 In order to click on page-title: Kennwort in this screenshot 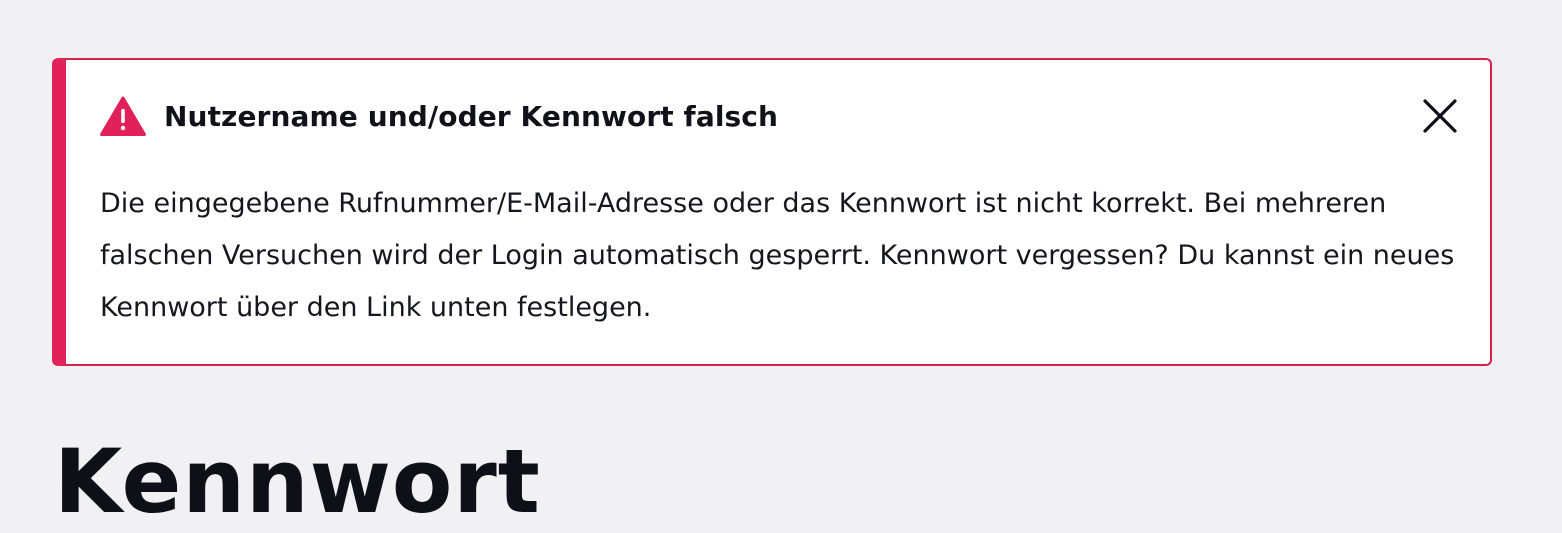, I will do `click(297, 481)`.